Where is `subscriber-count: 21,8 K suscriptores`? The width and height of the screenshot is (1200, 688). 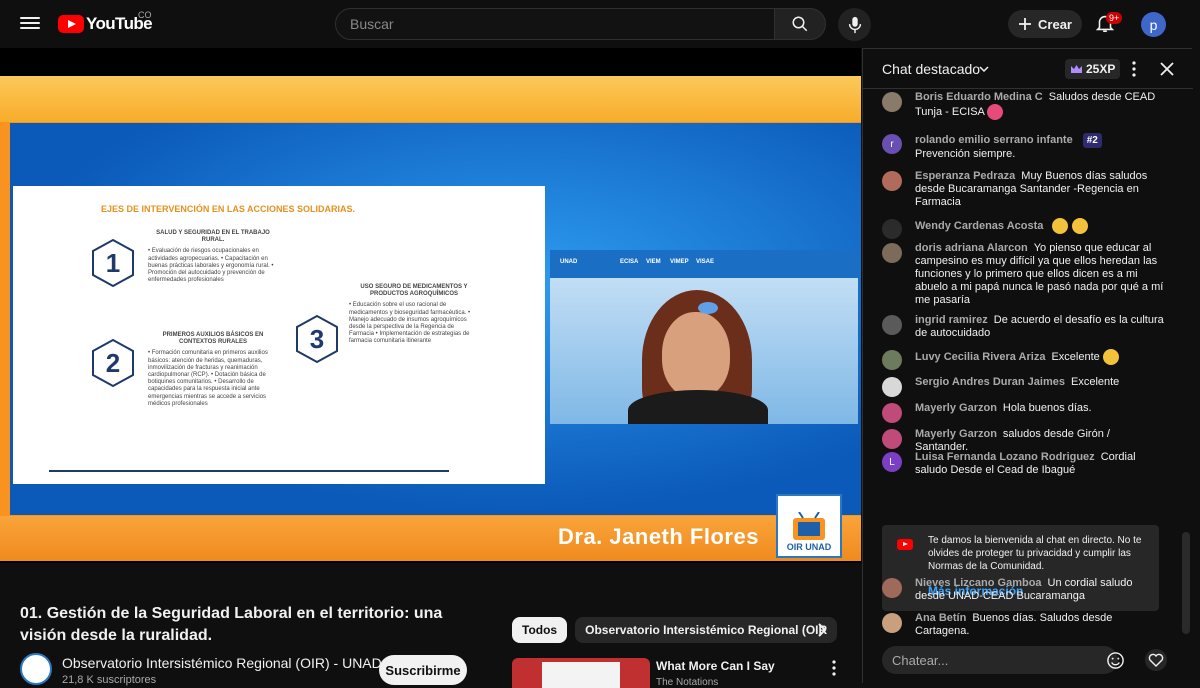 subscriber-count: 21,8 K suscriptores is located at coordinates (109, 680).